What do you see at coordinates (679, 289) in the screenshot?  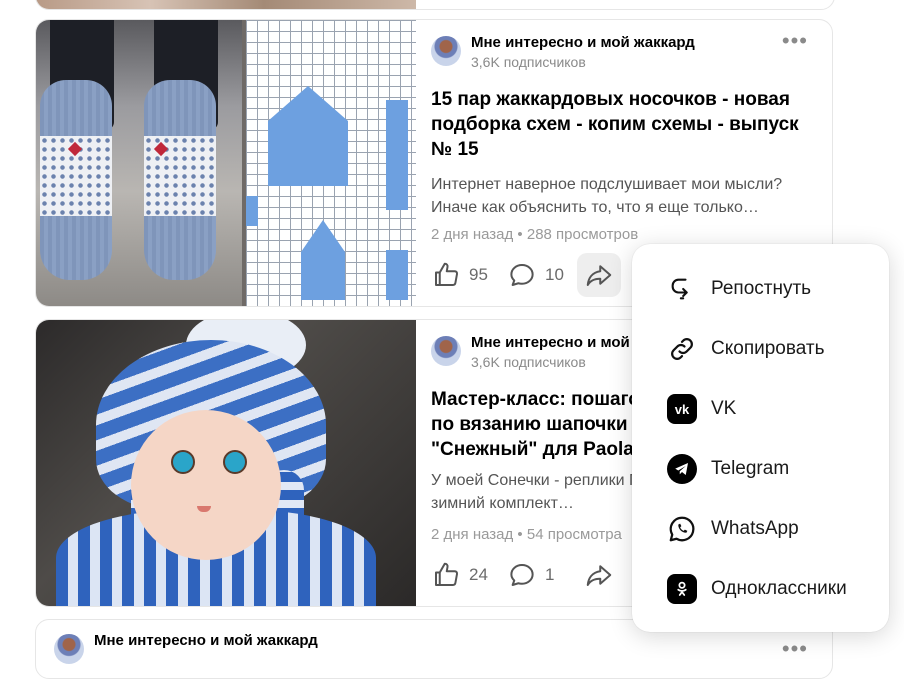 I see `repost-icon` at bounding box center [679, 289].